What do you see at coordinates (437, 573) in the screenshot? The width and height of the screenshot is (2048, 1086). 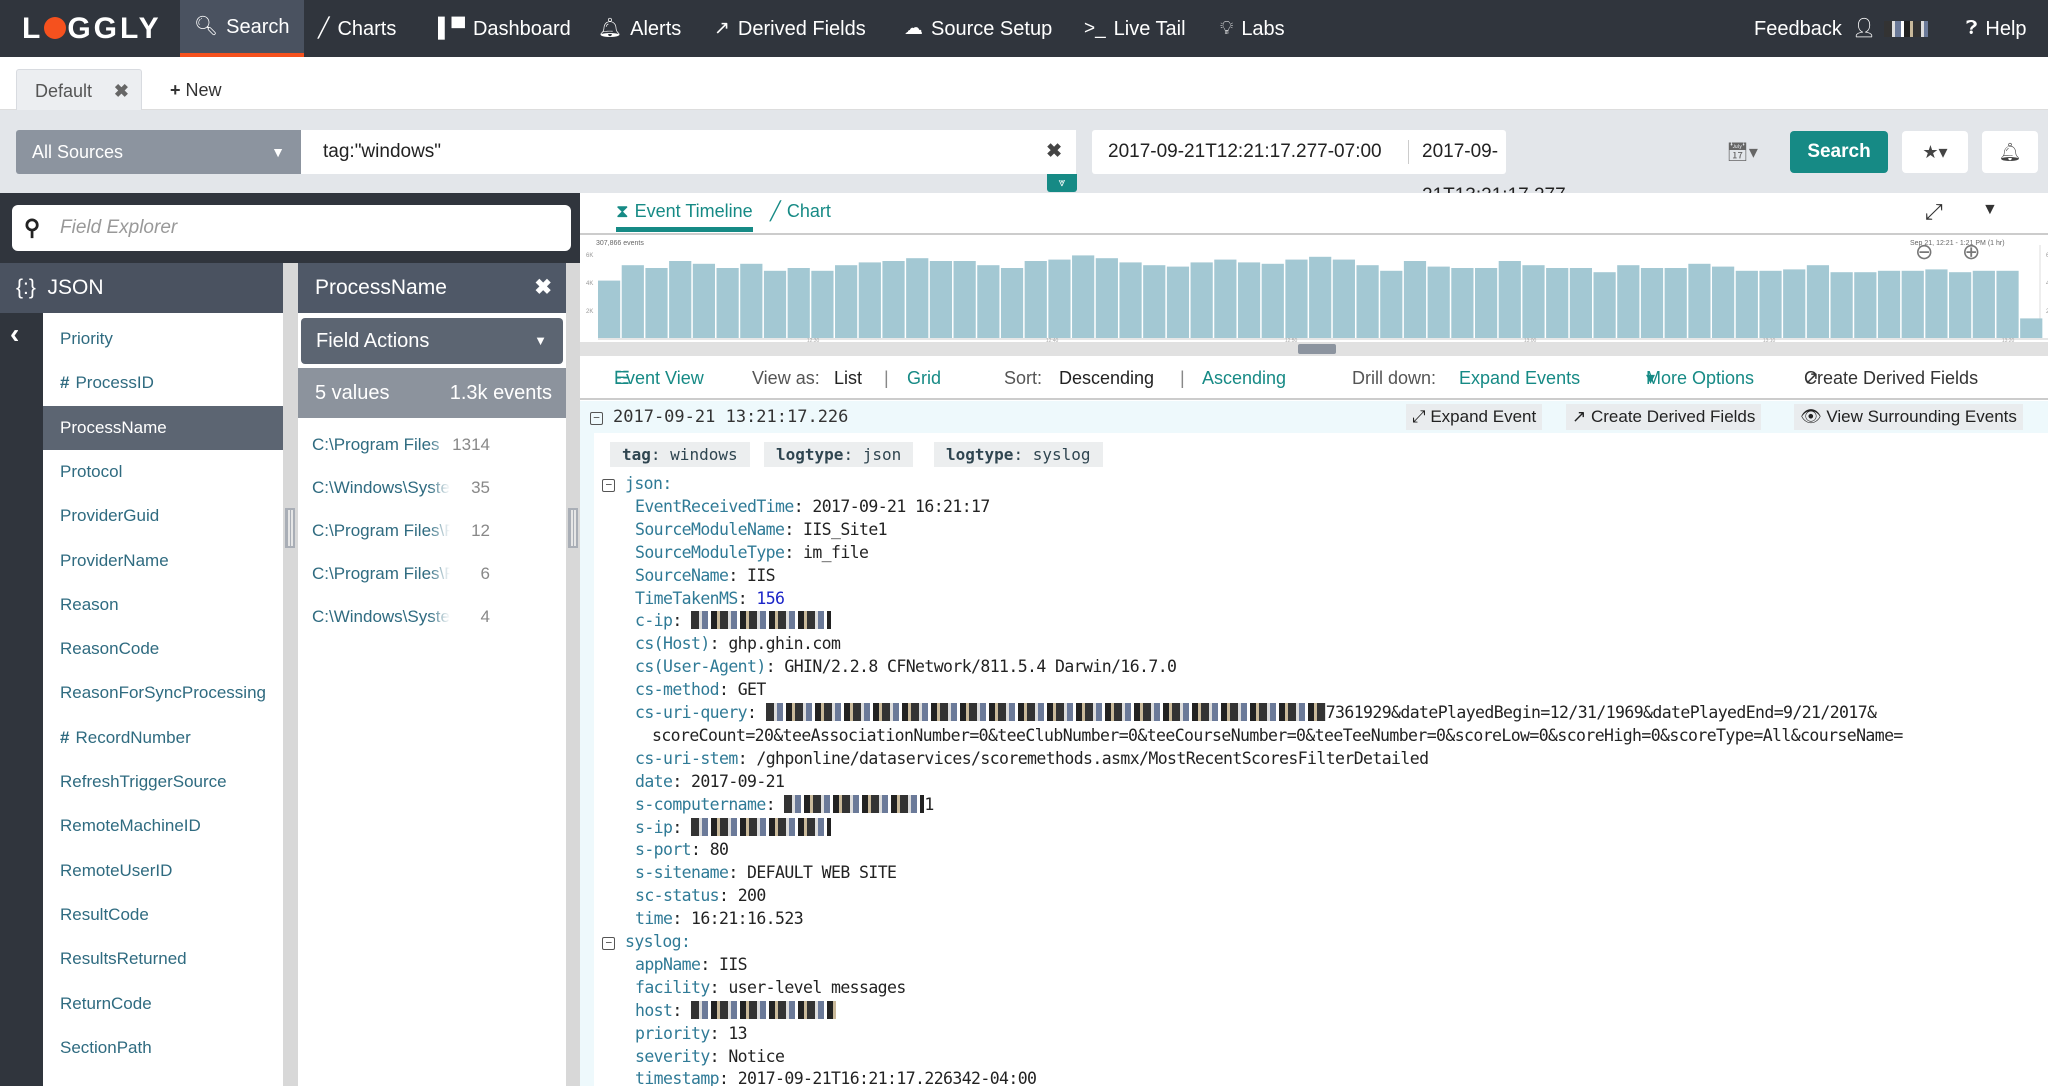 I see `field-value-item: C:\Program Files\Re 6` at bounding box center [437, 573].